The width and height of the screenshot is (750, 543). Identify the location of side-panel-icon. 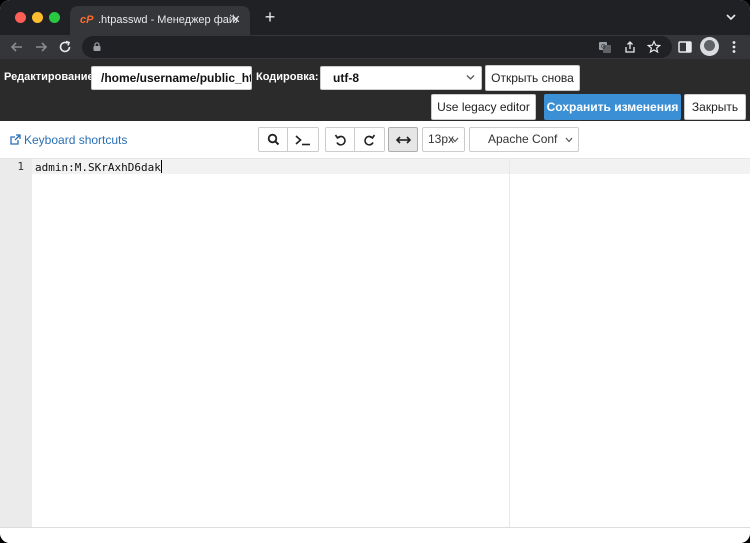
(685, 47).